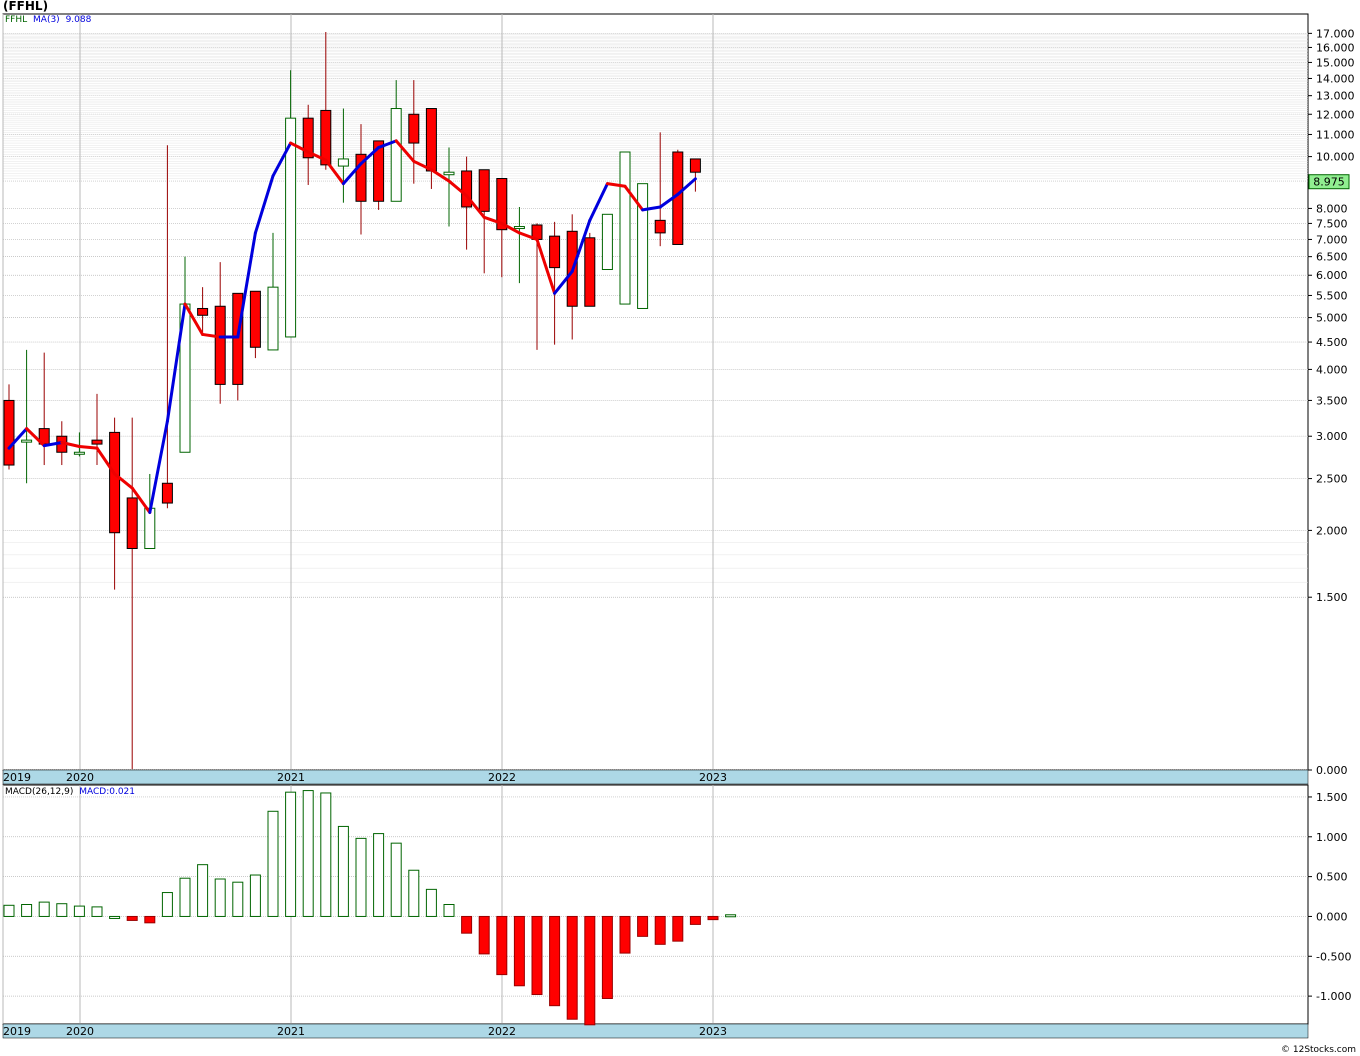 This screenshot has height=1056, width=1360. What do you see at coordinates (655, 1031) in the screenshot?
I see `macd-x-axis-band` at bounding box center [655, 1031].